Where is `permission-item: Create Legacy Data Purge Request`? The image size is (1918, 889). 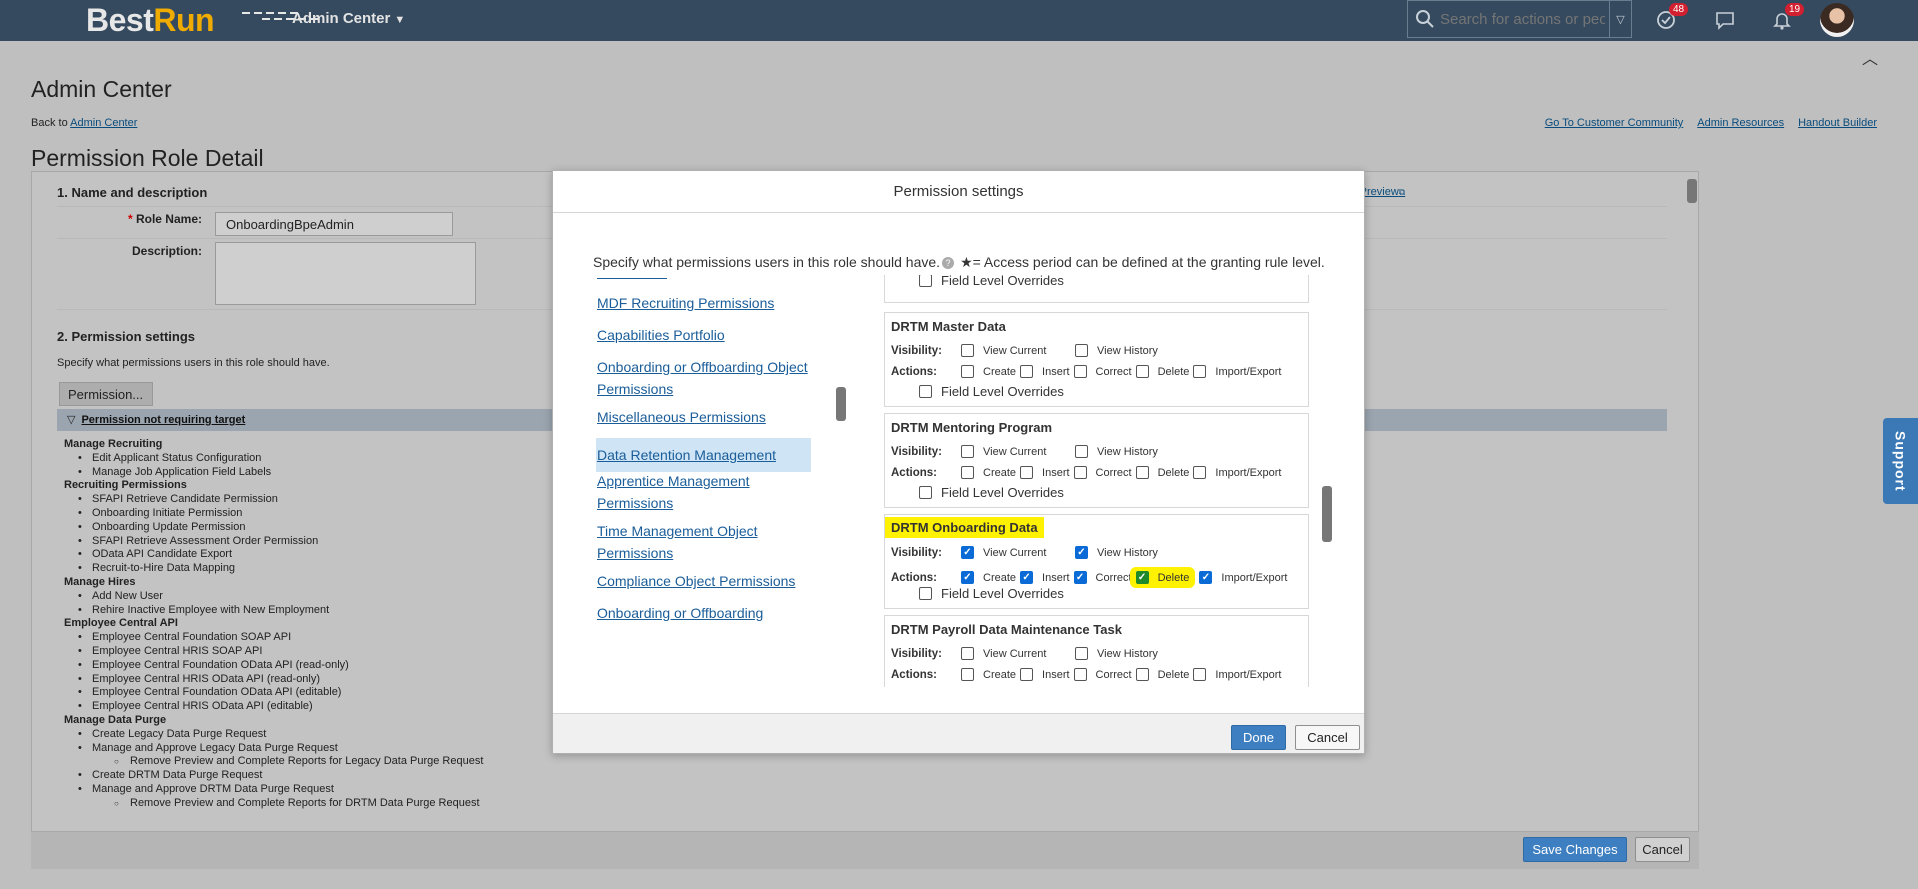 permission-item: Create Legacy Data Purge Request is located at coordinates (273, 735).